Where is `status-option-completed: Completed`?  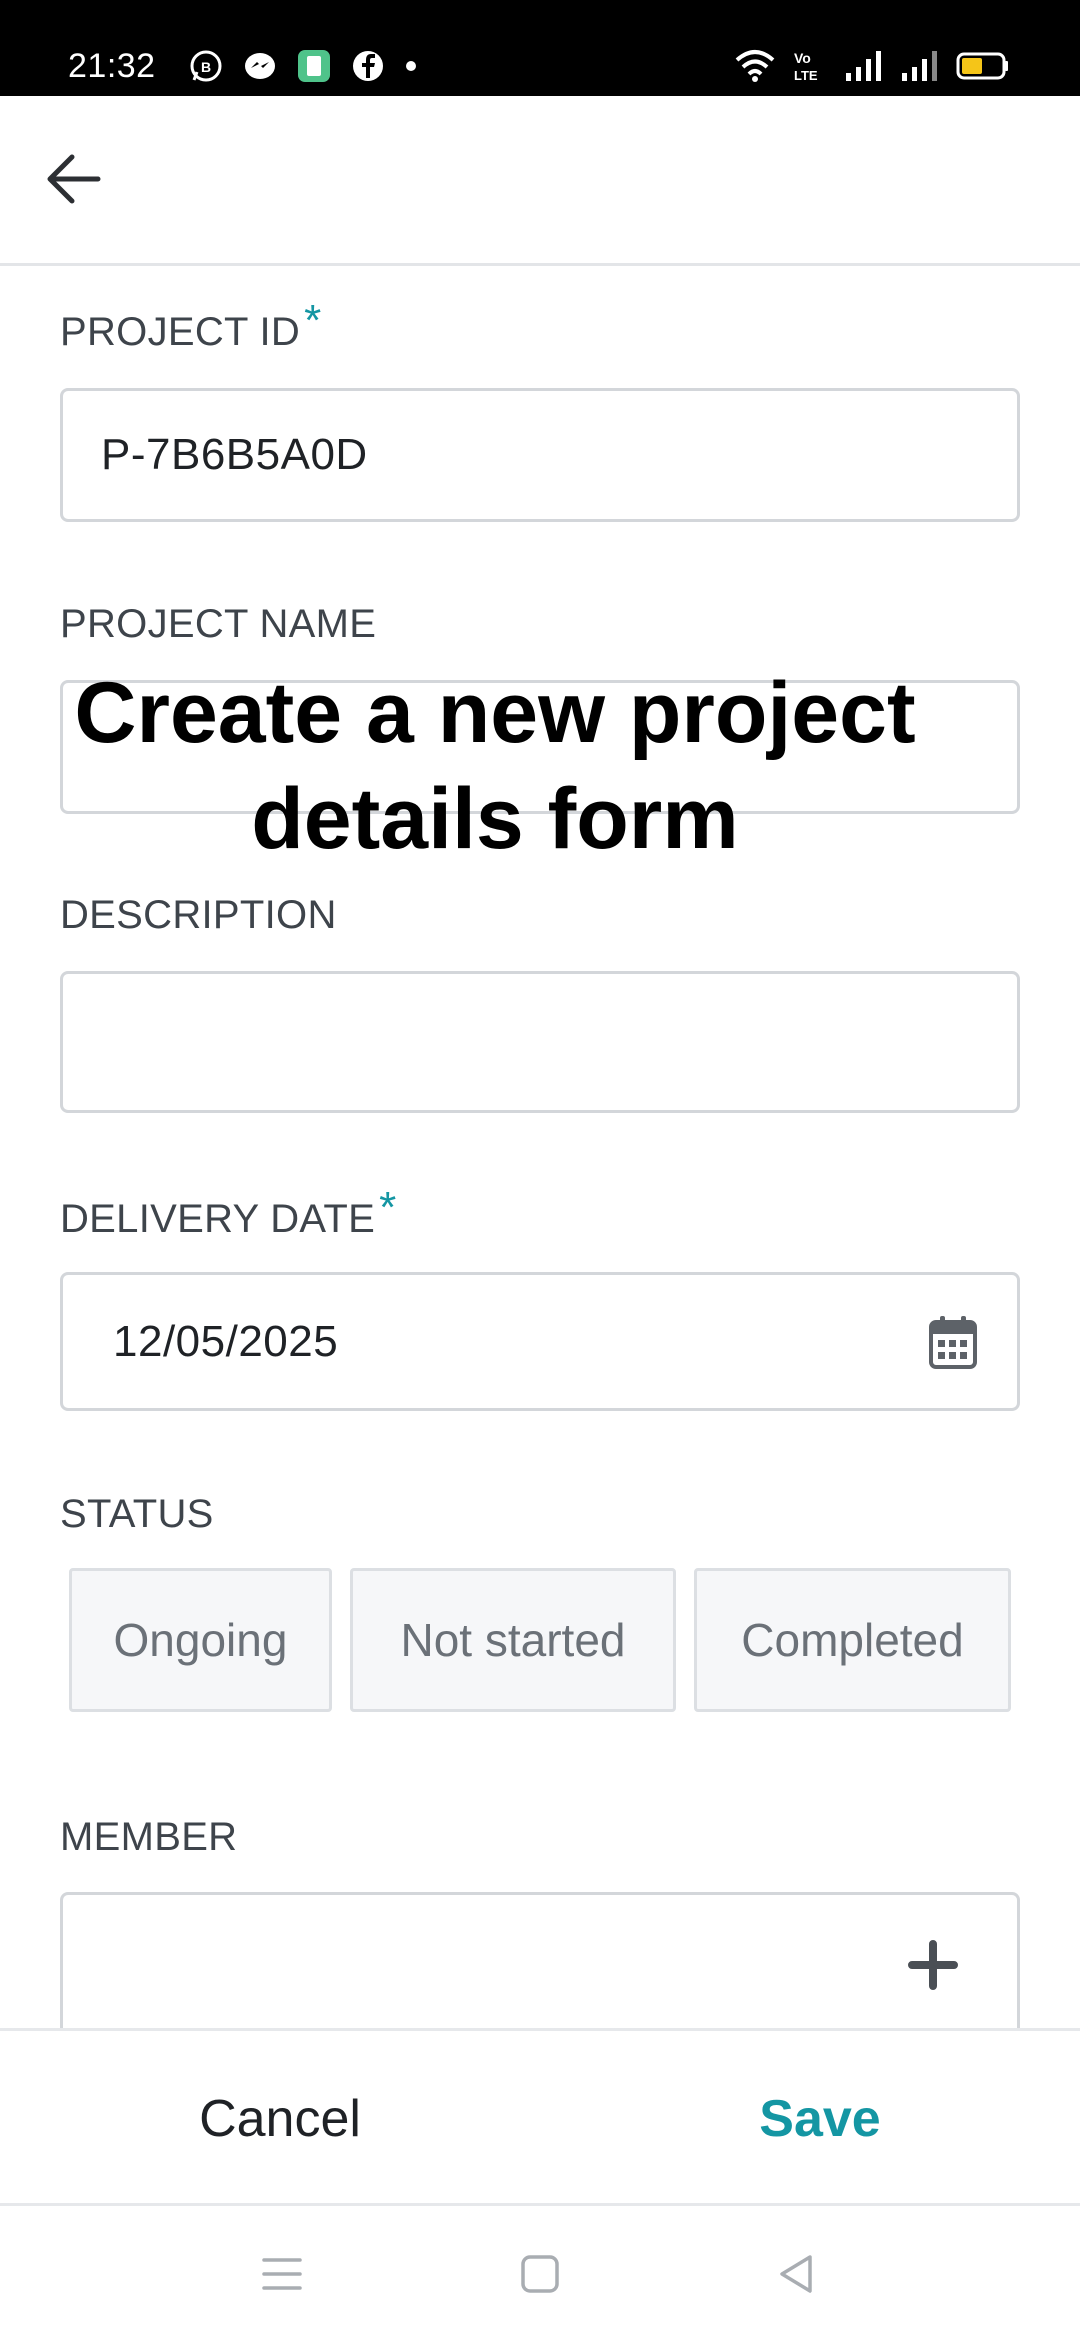
status-option-completed: Completed is located at coordinates (852, 1640).